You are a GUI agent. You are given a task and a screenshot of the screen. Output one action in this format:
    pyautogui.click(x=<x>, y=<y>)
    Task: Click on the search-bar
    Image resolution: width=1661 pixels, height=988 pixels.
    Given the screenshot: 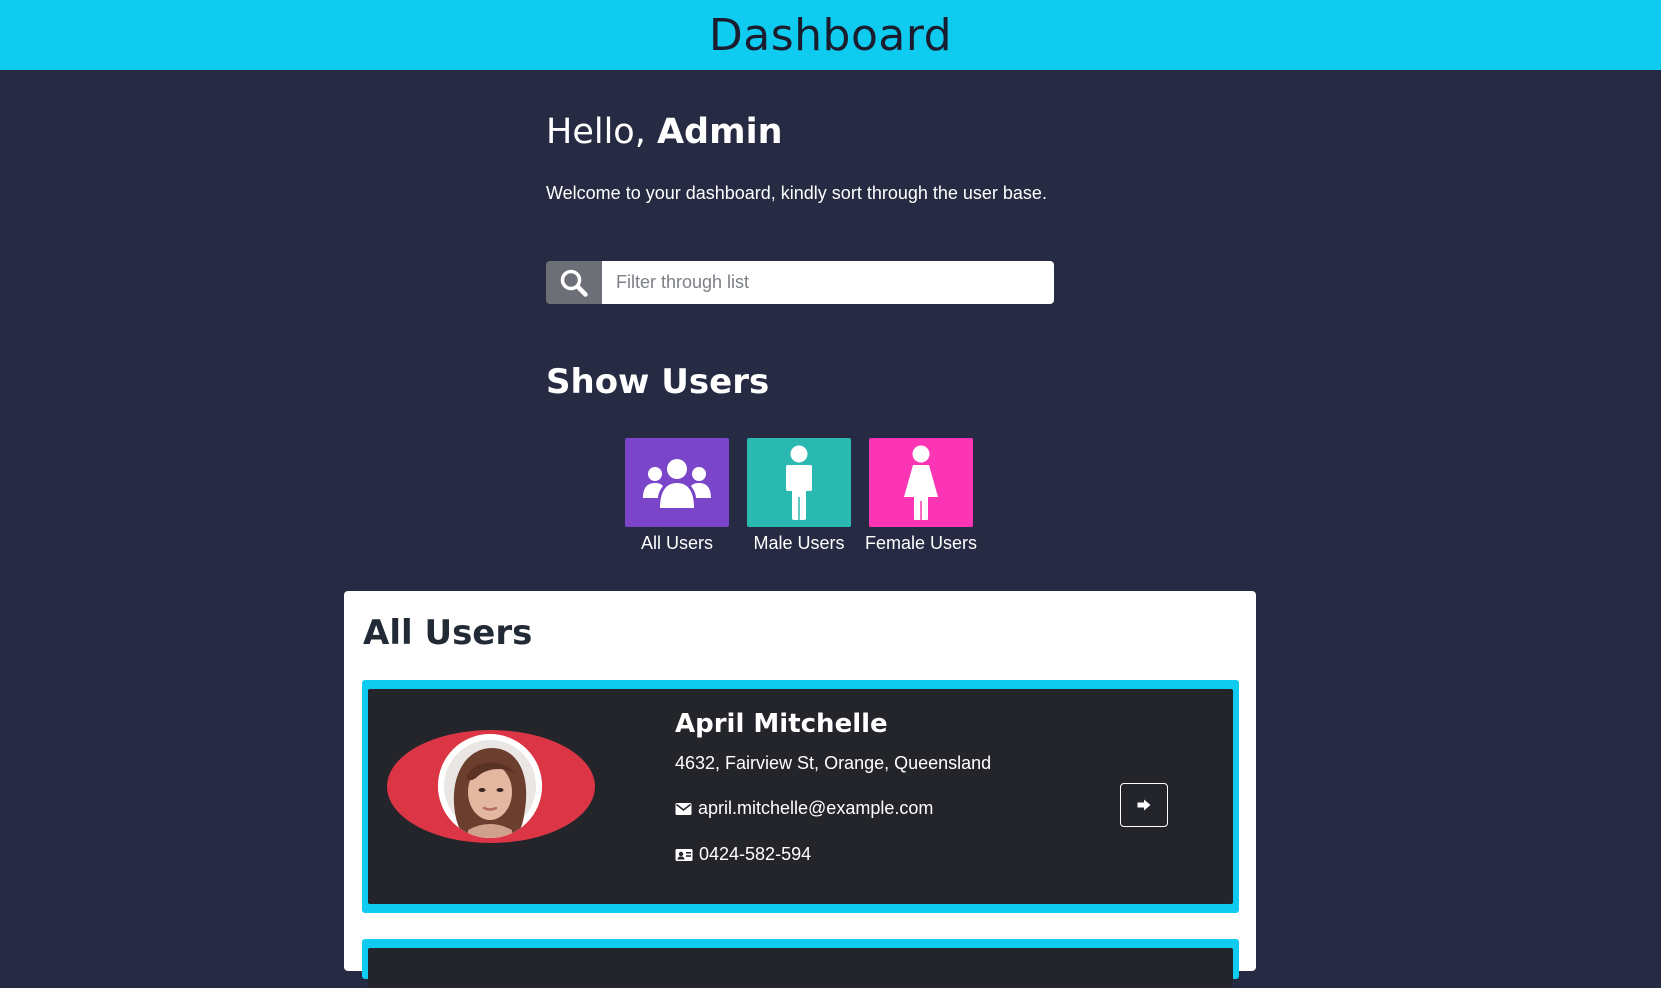 What is the action you would take?
    pyautogui.click(x=800, y=282)
    